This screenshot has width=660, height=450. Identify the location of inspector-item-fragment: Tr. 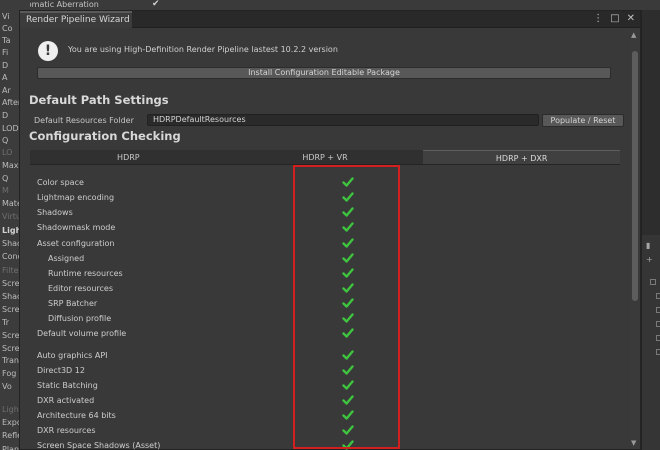
(5, 322).